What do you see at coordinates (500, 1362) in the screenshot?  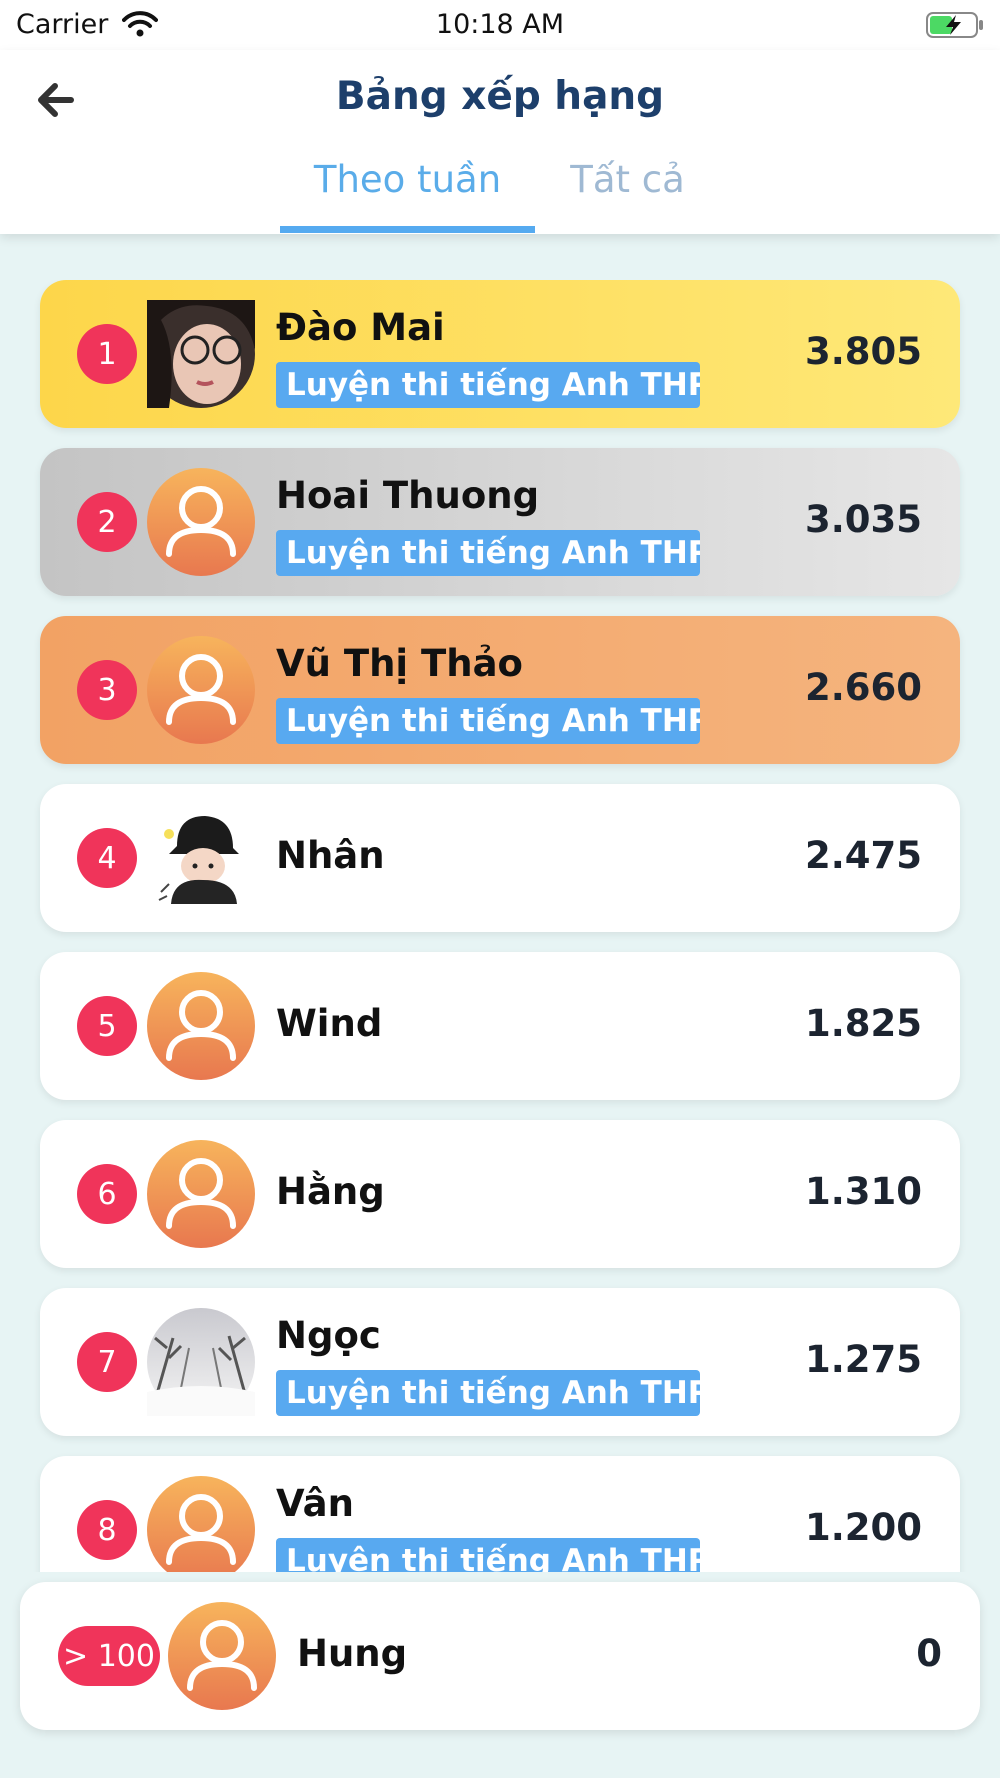 I see `leaderboard-row: 7 Ngọc Luyện thi tiếng Anh THPT 1.275` at bounding box center [500, 1362].